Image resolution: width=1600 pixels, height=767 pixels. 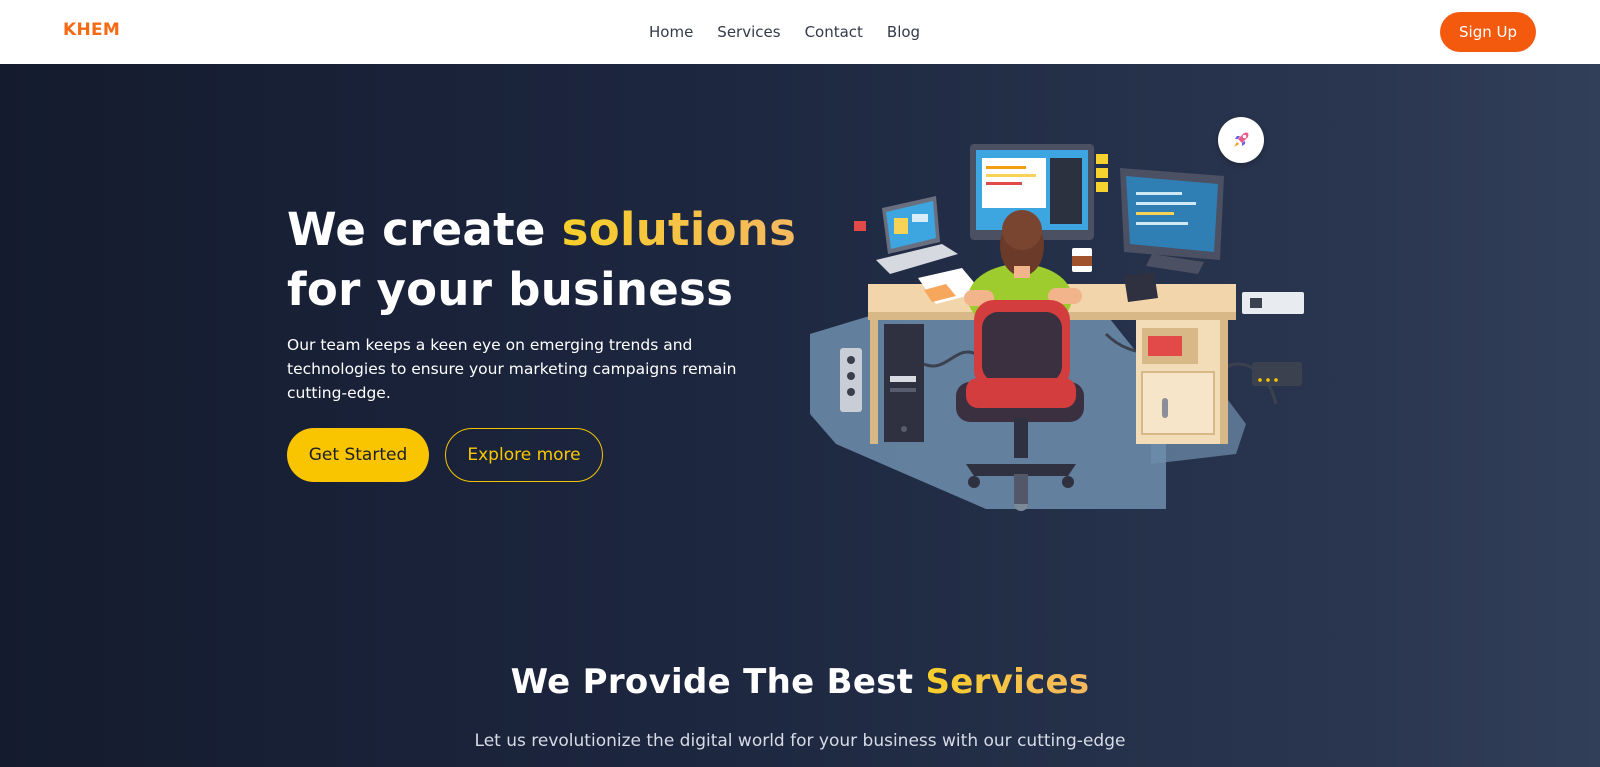 I want to click on rocket-badge, so click(x=1241, y=140).